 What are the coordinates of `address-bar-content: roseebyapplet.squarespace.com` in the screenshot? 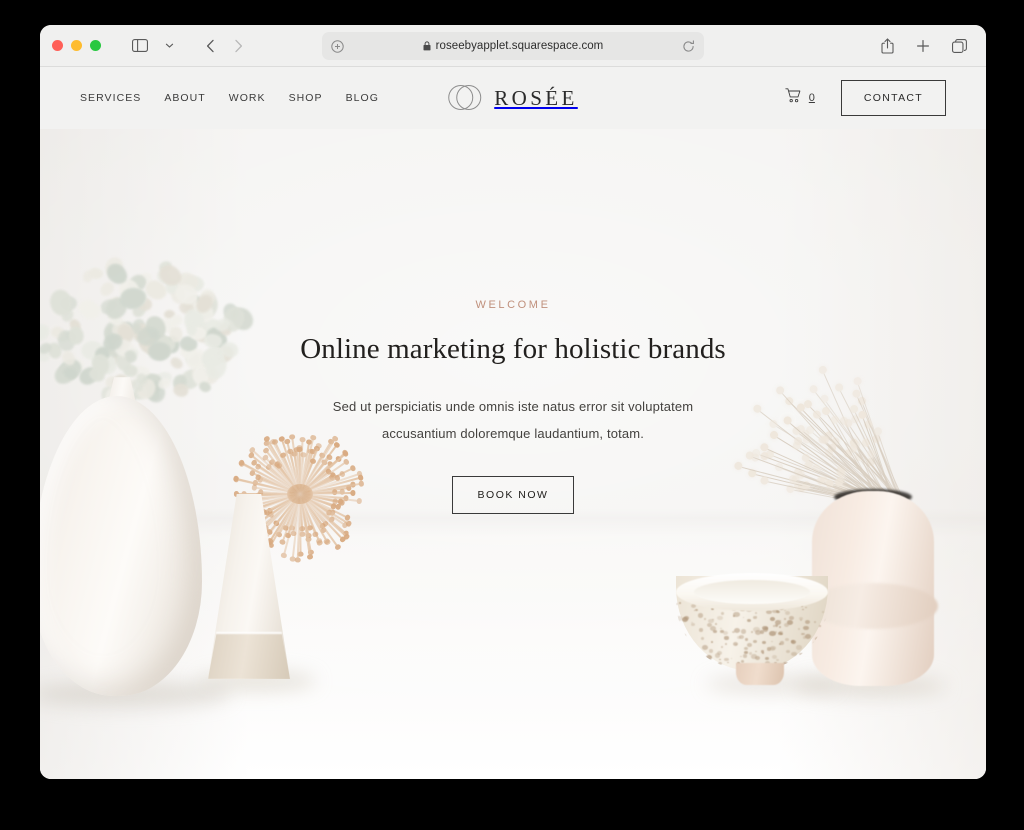 It's located at (513, 46).